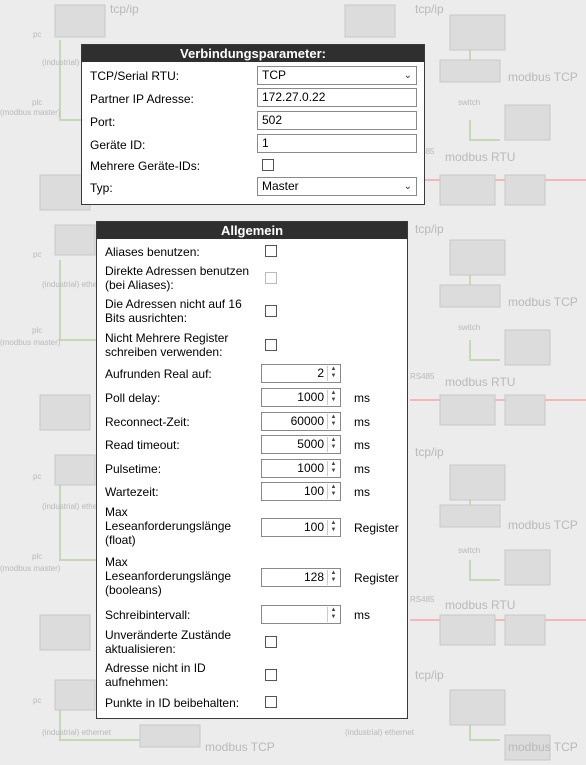 The height and width of the screenshot is (765, 586). I want to click on device-id-label: Geräte ID:, so click(118, 145).